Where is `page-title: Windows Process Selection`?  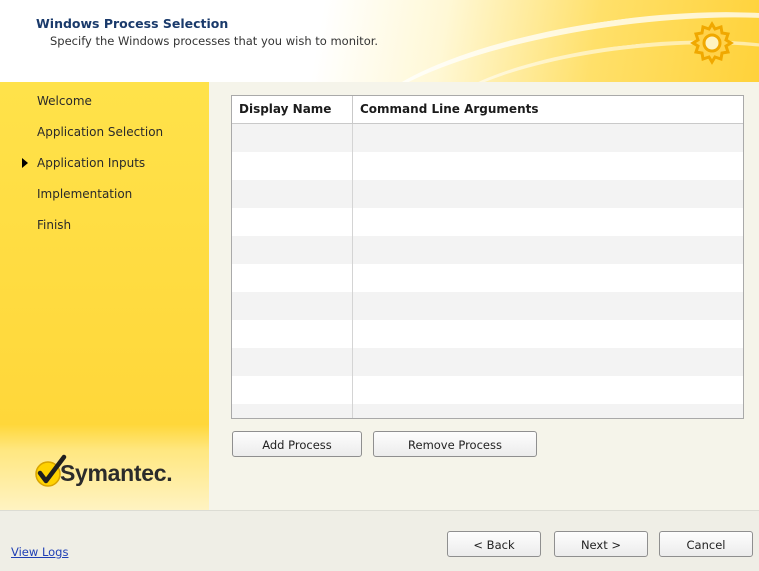
page-title: Windows Process Selection is located at coordinates (132, 23).